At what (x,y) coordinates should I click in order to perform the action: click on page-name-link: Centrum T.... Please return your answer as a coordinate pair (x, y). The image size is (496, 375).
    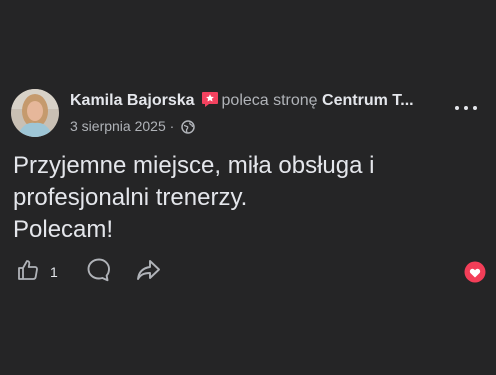
    Looking at the image, I should click on (368, 100).